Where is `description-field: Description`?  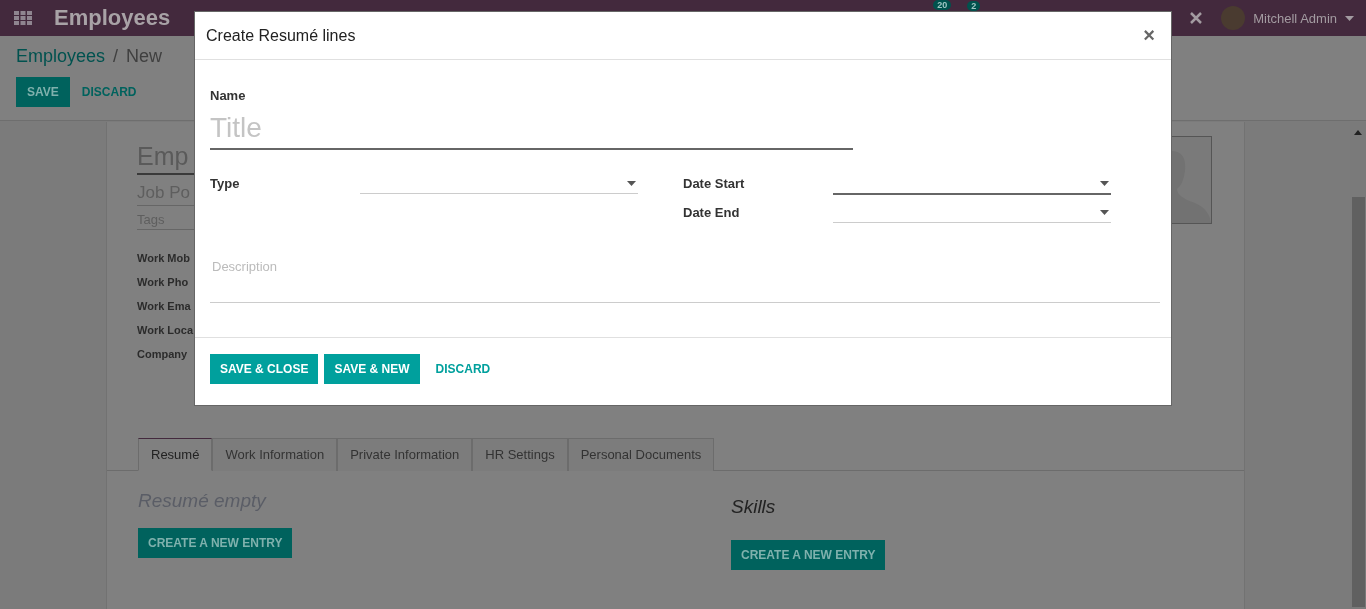 description-field: Description is located at coordinates (685, 281).